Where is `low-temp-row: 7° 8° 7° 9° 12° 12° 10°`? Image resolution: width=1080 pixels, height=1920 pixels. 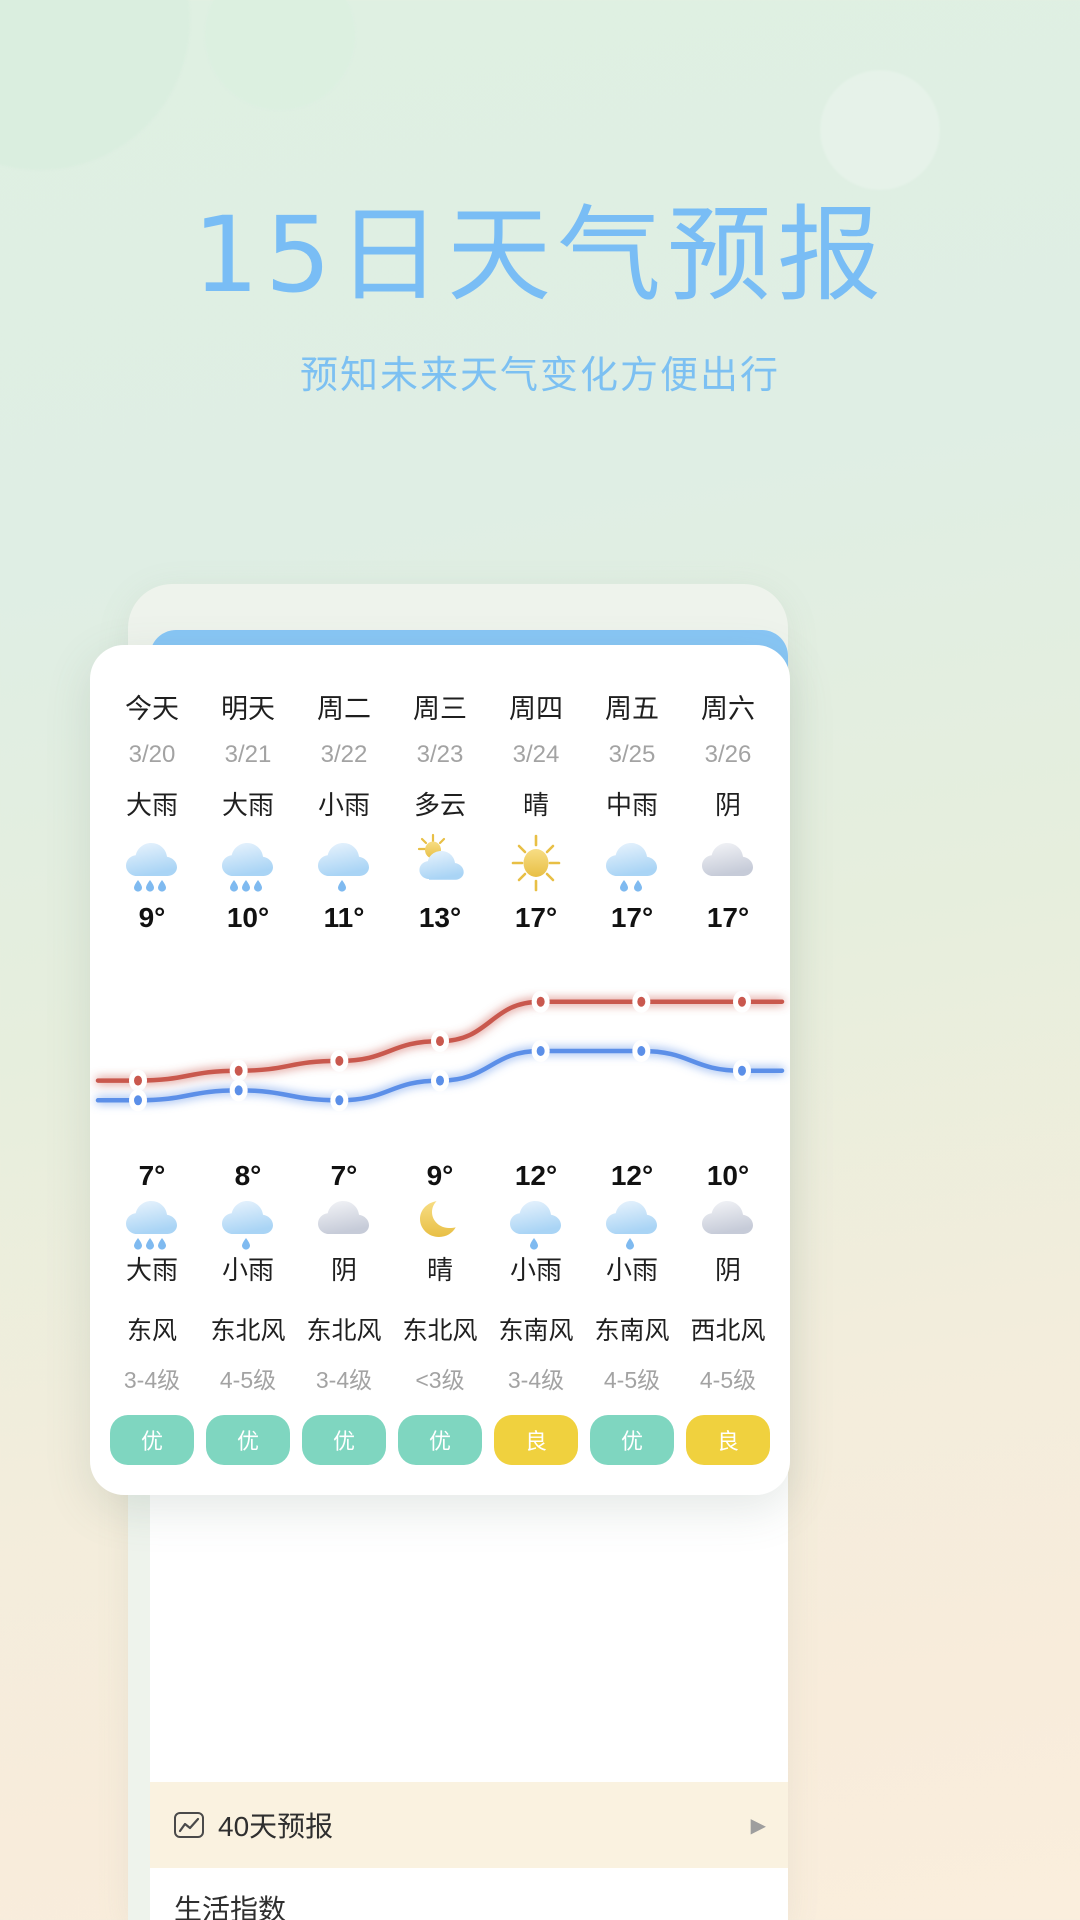 low-temp-row: 7° 8° 7° 9° 12° 12° 10° is located at coordinates (440, 1172).